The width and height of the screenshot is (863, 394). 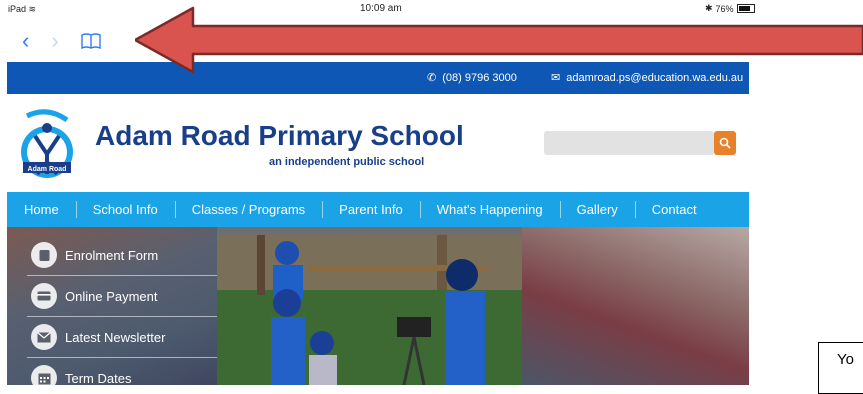 I want to click on quick-link-enrolment-form: Enrolment Form, so click(x=122, y=255).